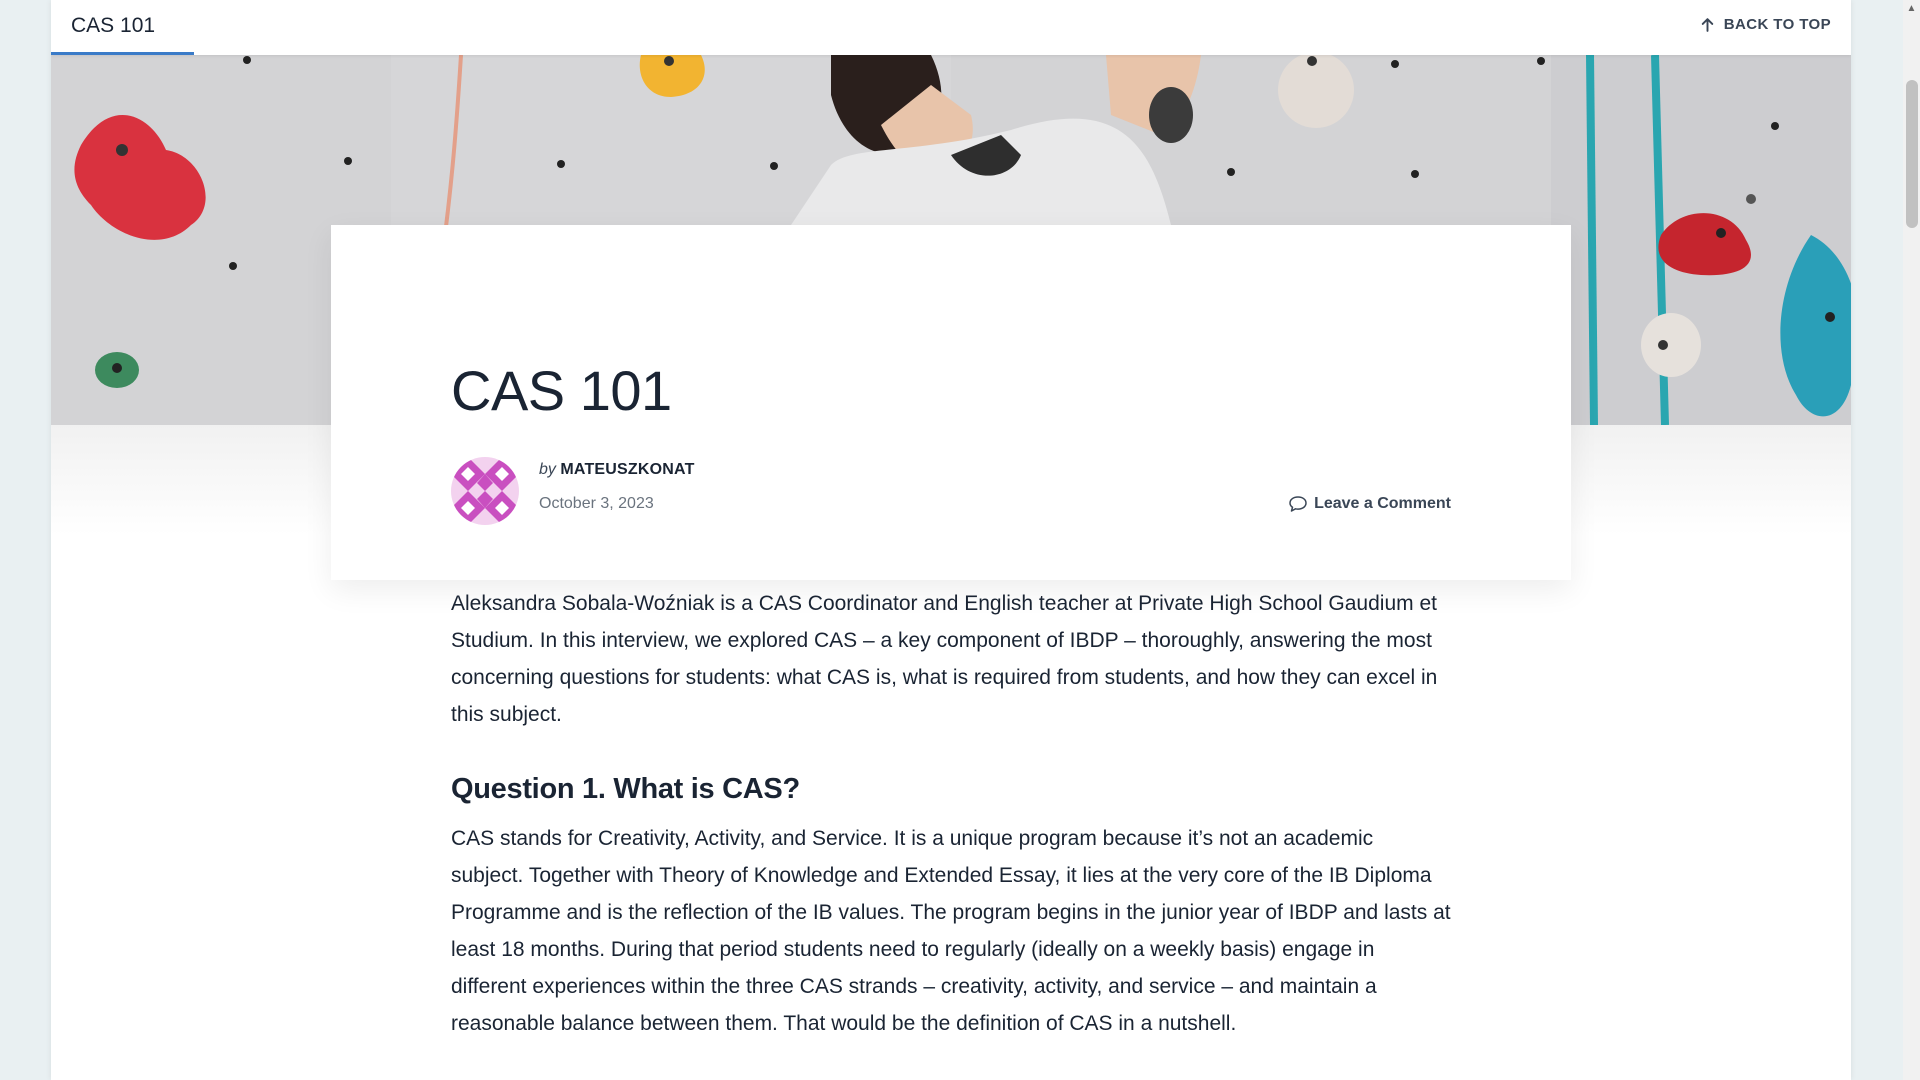 The width and height of the screenshot is (1920, 1080). Describe the element at coordinates (1912, 154) in the screenshot. I see `scrollbar-thumb` at that location.